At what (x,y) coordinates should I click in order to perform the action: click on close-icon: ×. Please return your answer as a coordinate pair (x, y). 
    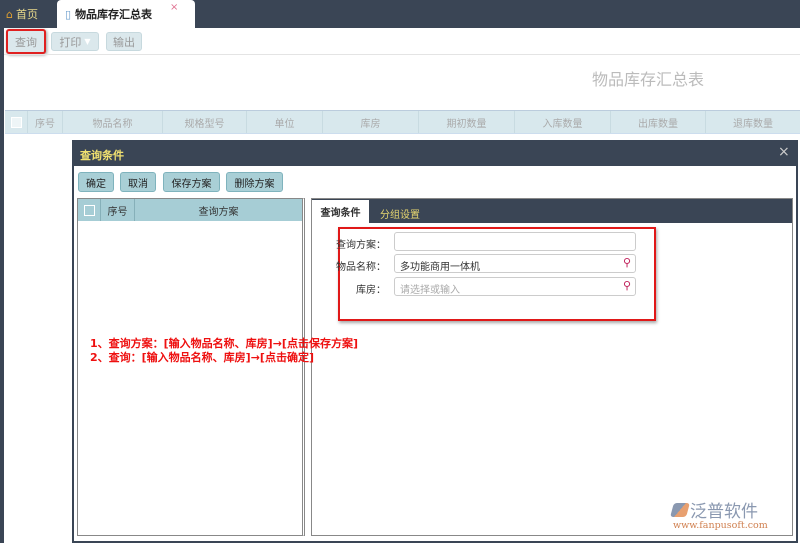
    Looking at the image, I should click on (784, 152).